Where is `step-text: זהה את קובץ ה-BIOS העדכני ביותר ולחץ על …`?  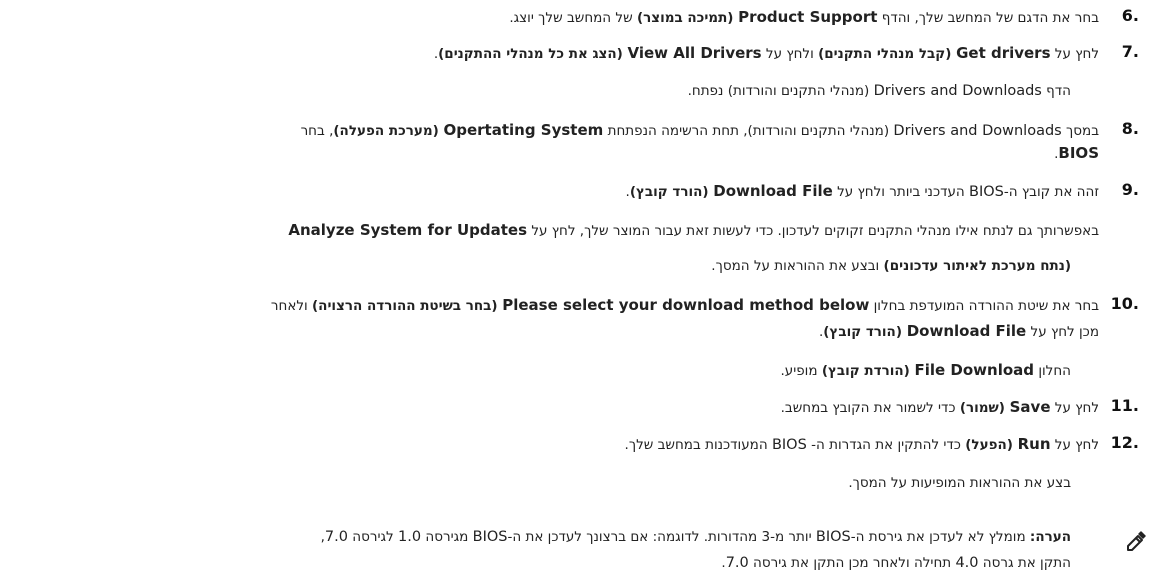
step-text: זהה את קובץ ה-BIOS העדכני ביותר ולחץ על … is located at coordinates (862, 191).